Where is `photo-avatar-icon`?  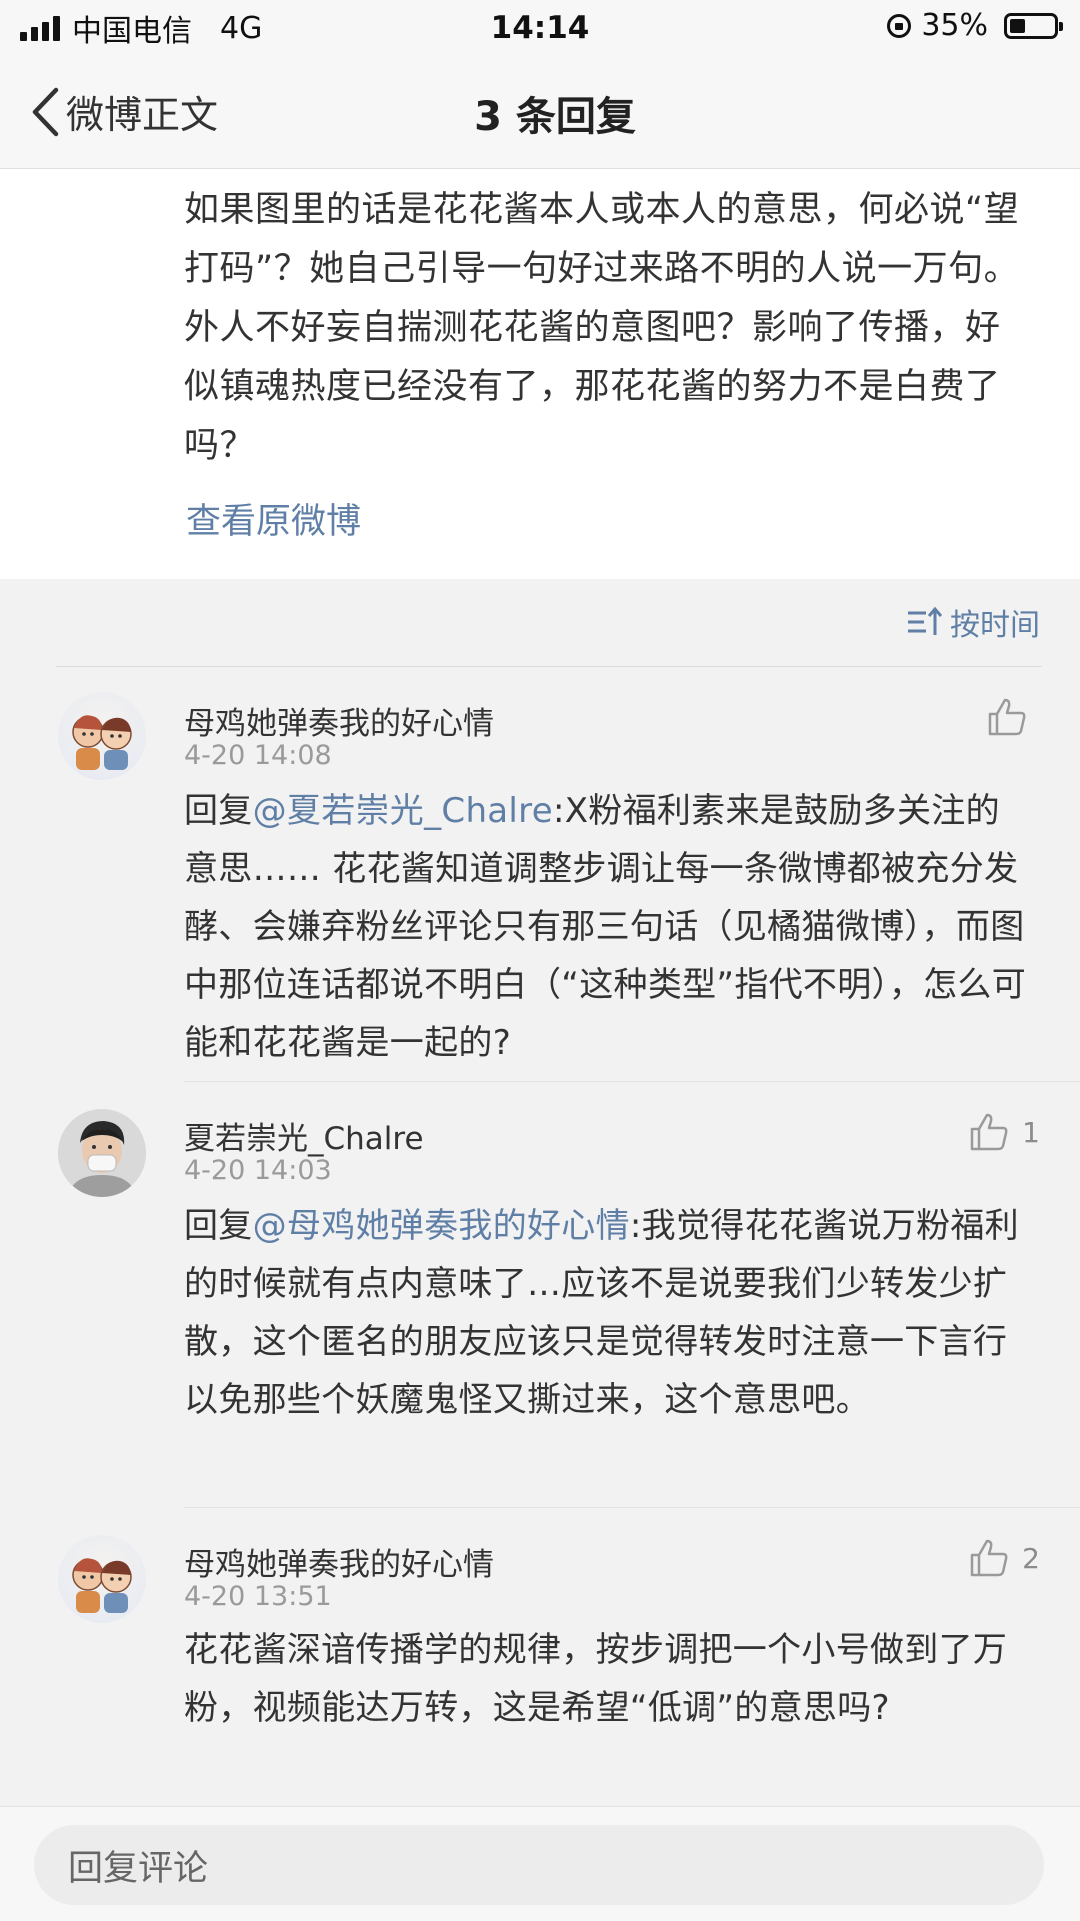 photo-avatar-icon is located at coordinates (102, 1153).